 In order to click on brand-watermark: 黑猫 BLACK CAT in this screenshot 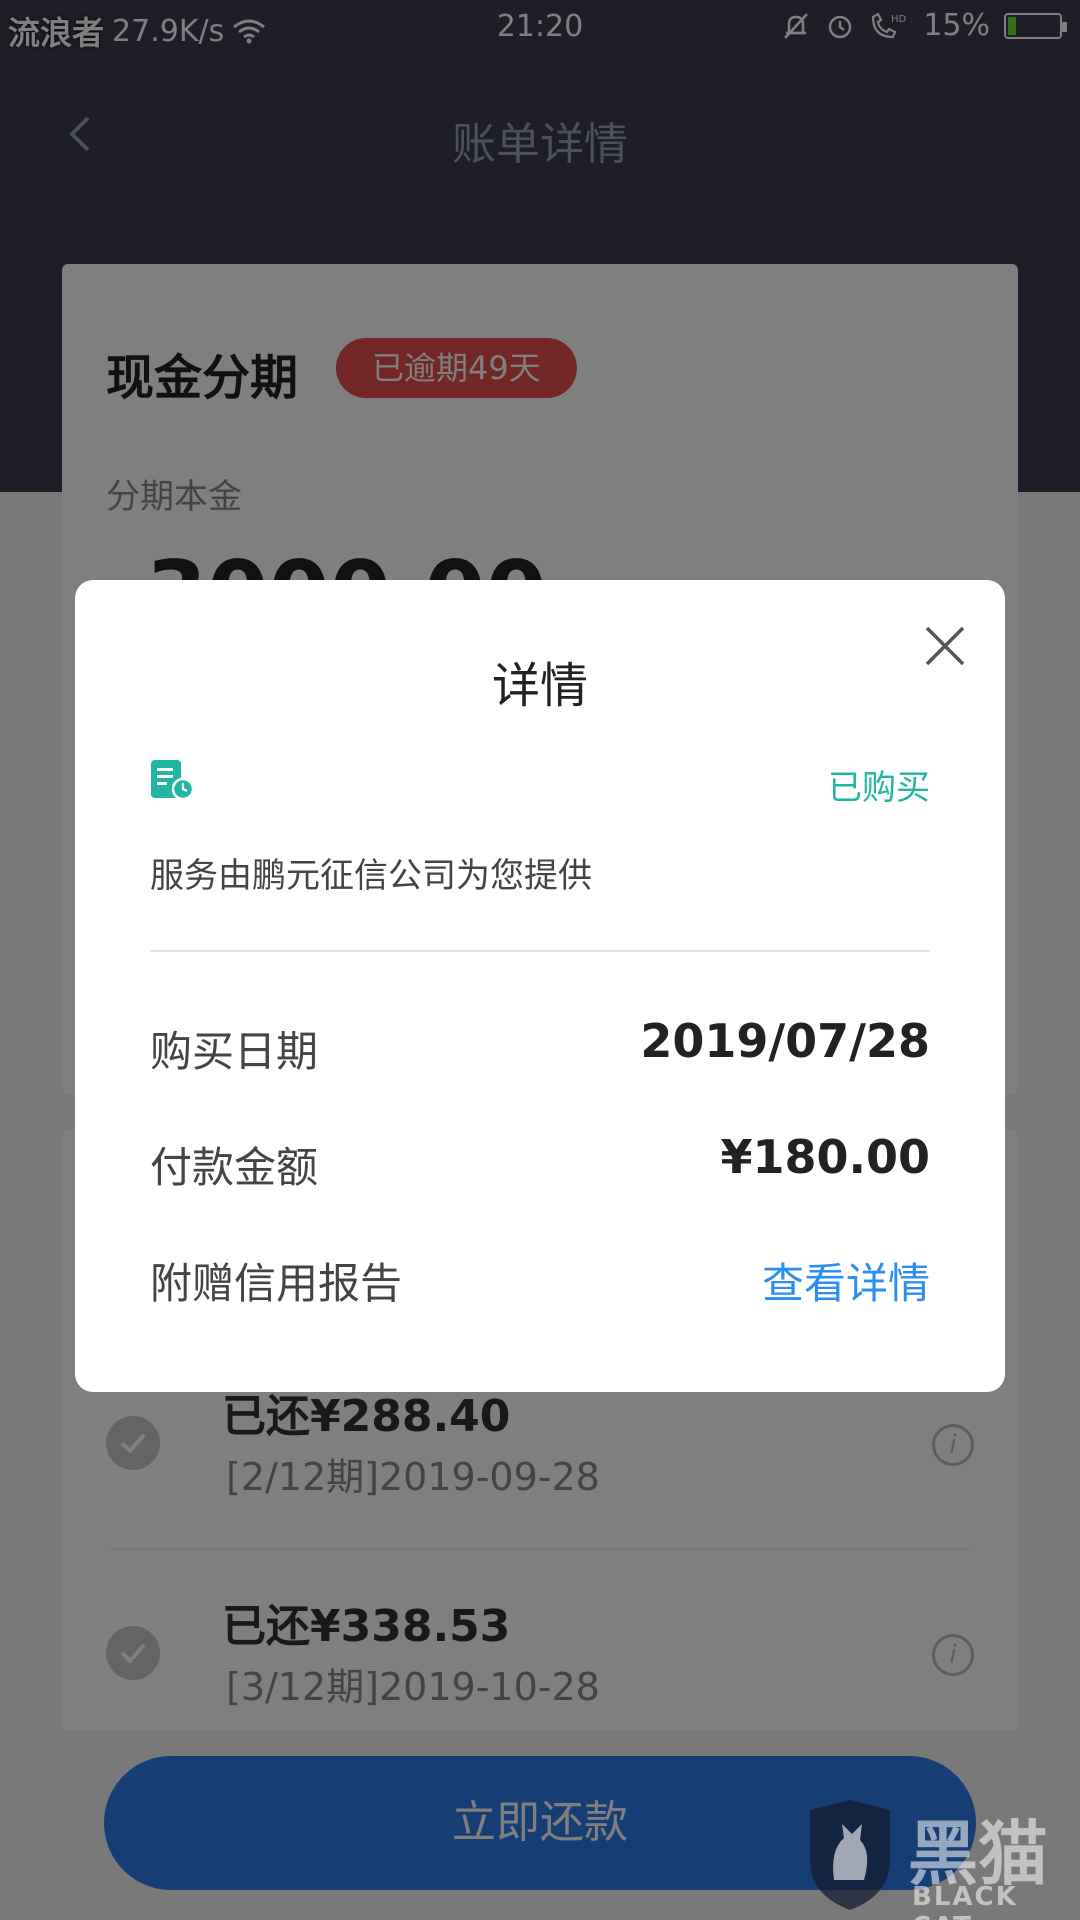, I will do `click(935, 1855)`.